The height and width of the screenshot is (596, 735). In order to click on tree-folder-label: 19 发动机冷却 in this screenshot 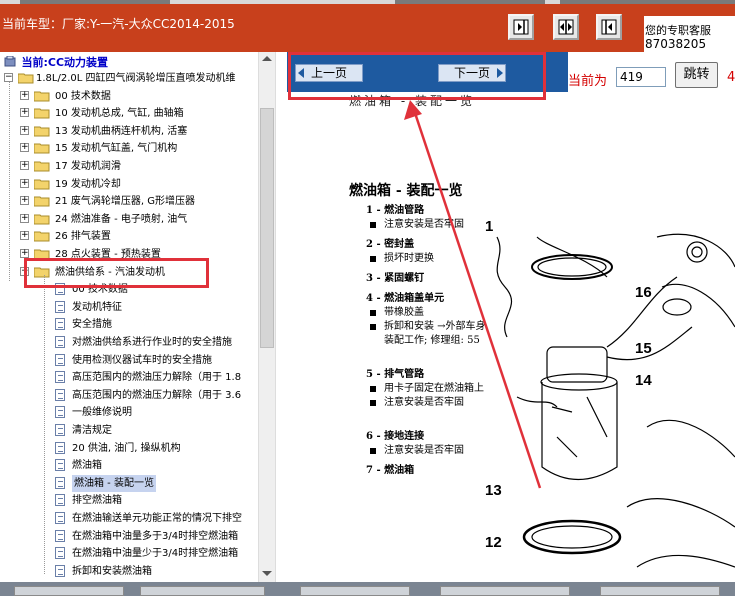, I will do `click(88, 184)`.